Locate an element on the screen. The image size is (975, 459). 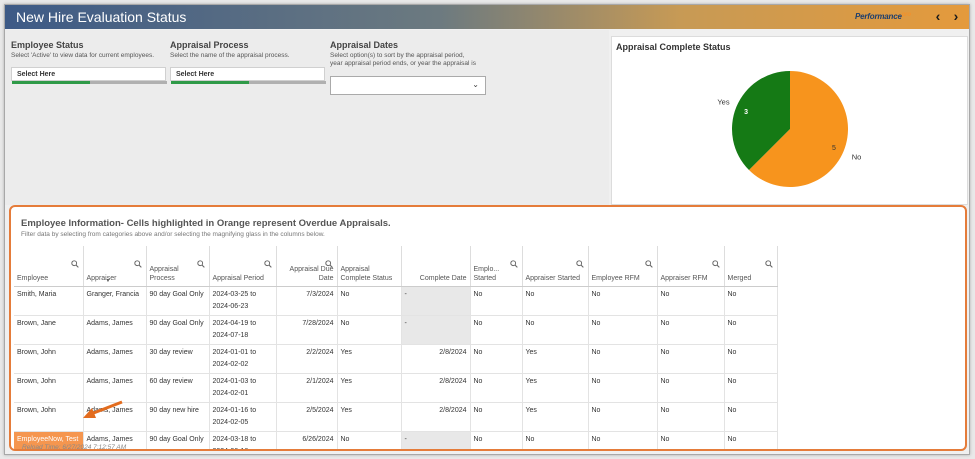
column-header: Appraiser Started is located at coordinates (555, 266).